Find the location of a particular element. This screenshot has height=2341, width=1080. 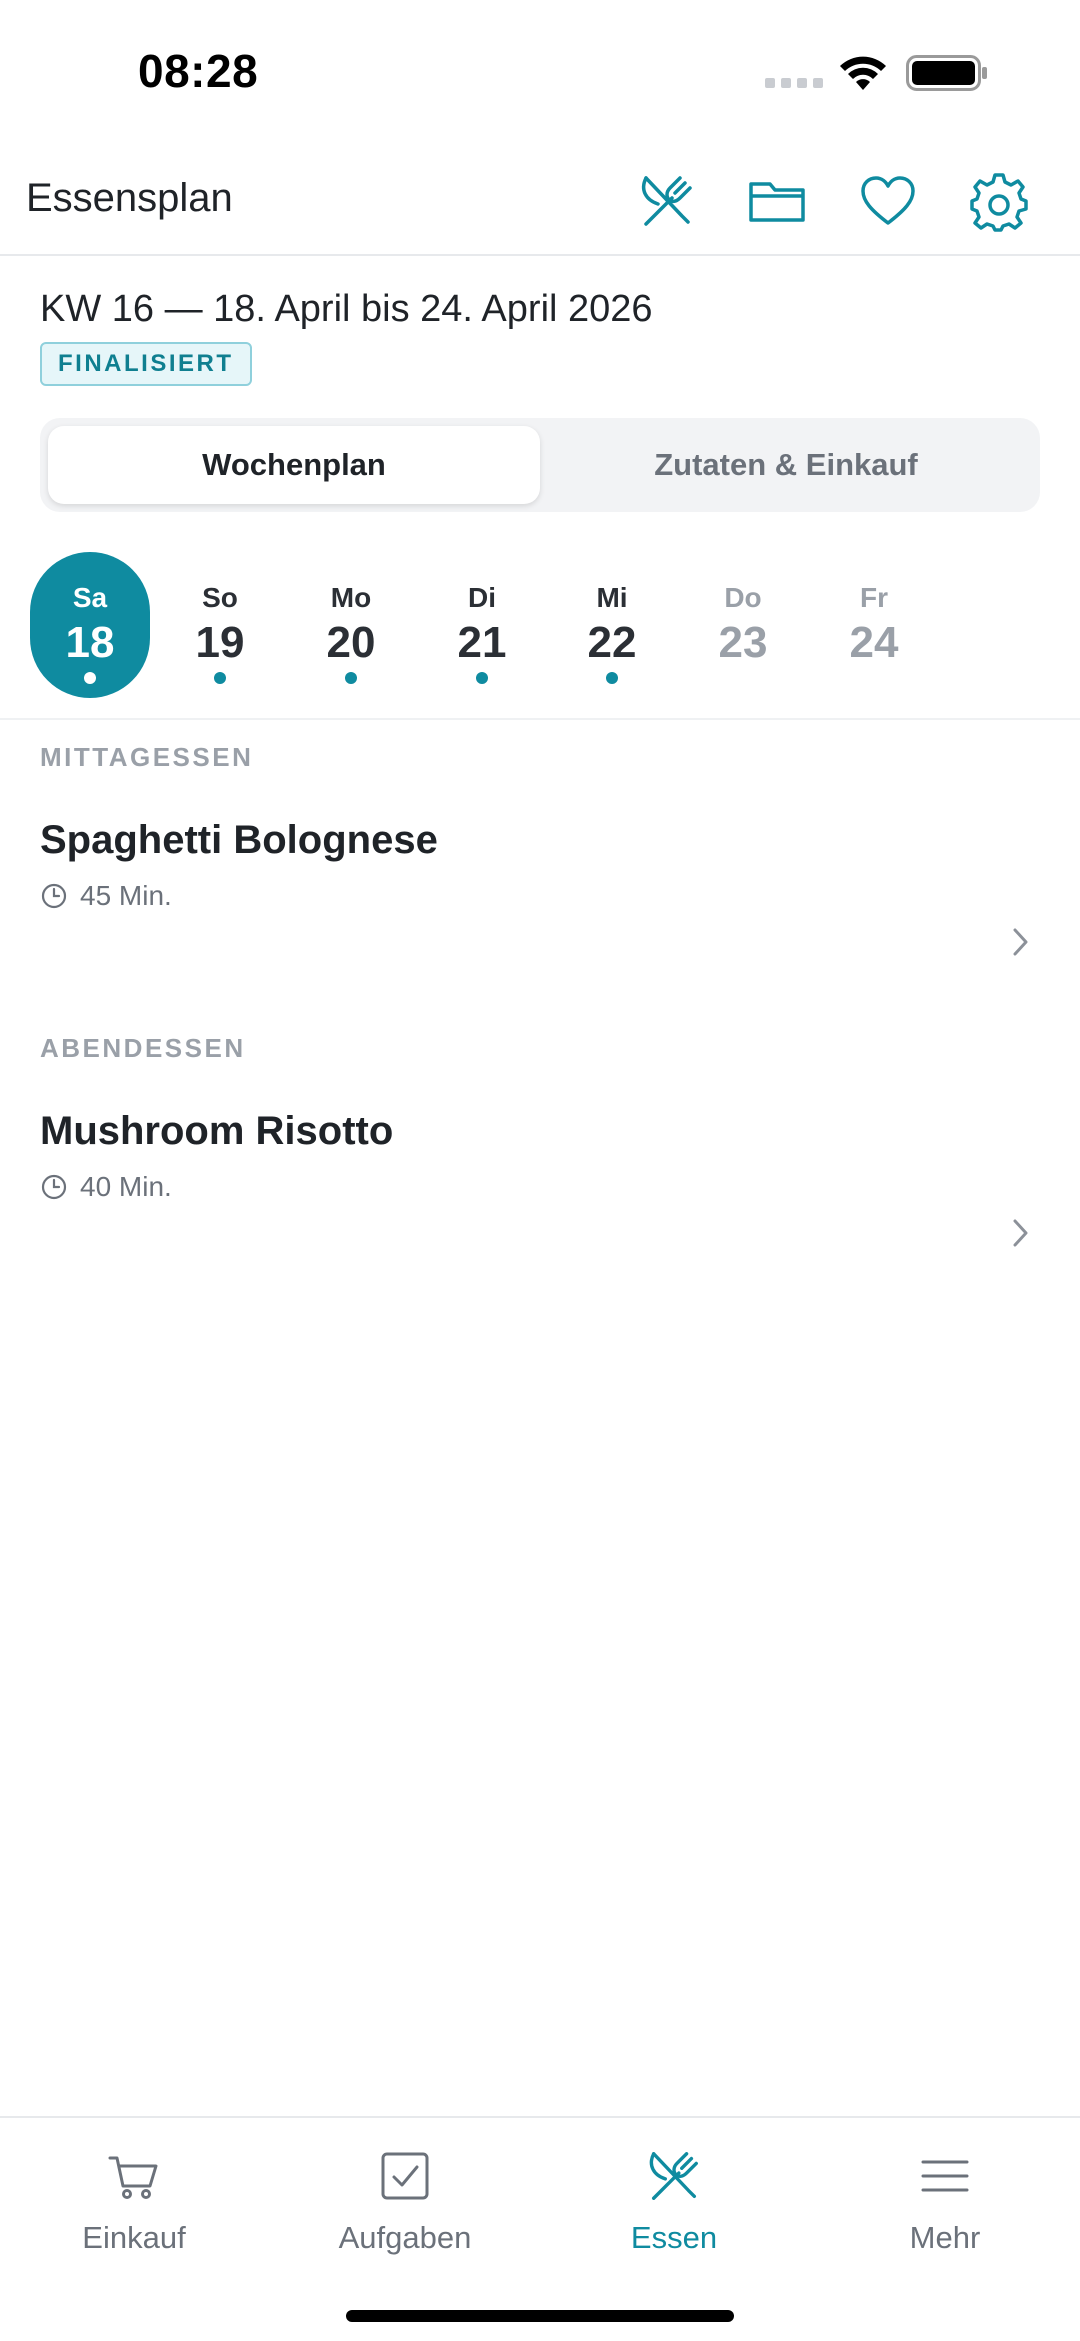

day-number: 22 is located at coordinates (612, 642).